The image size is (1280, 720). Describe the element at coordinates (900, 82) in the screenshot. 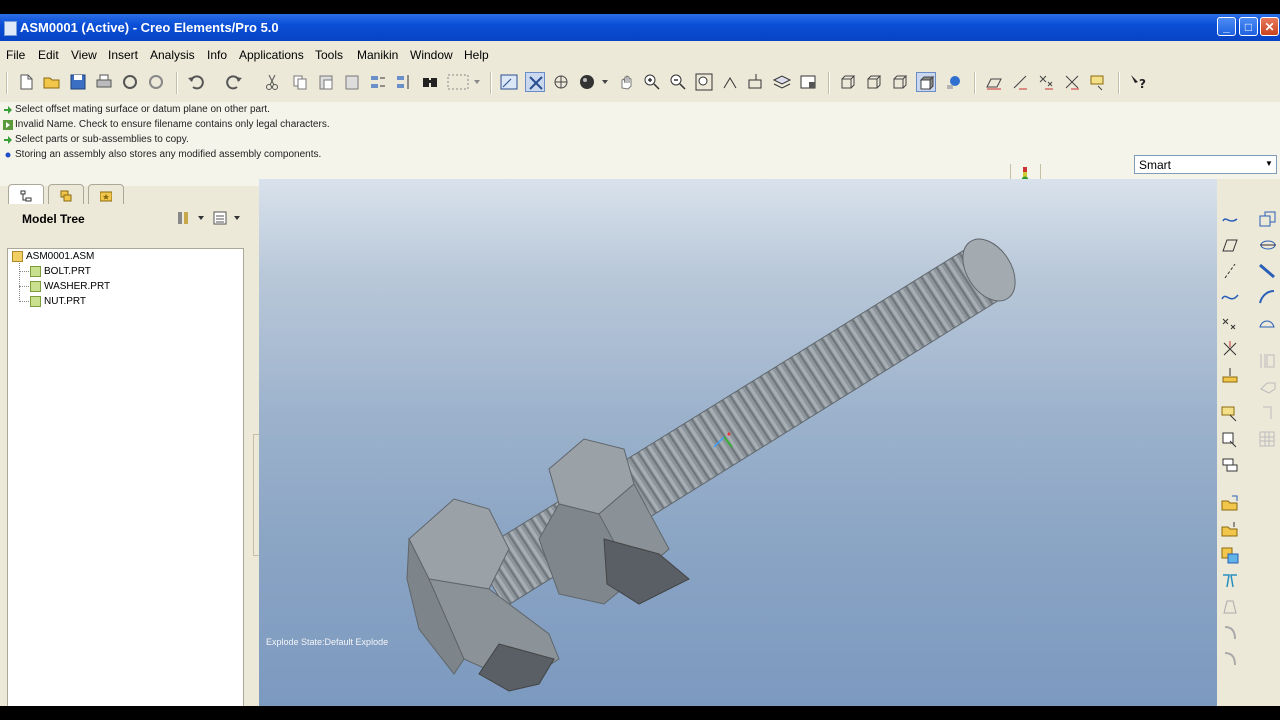

I see `no-hidden-icon` at that location.